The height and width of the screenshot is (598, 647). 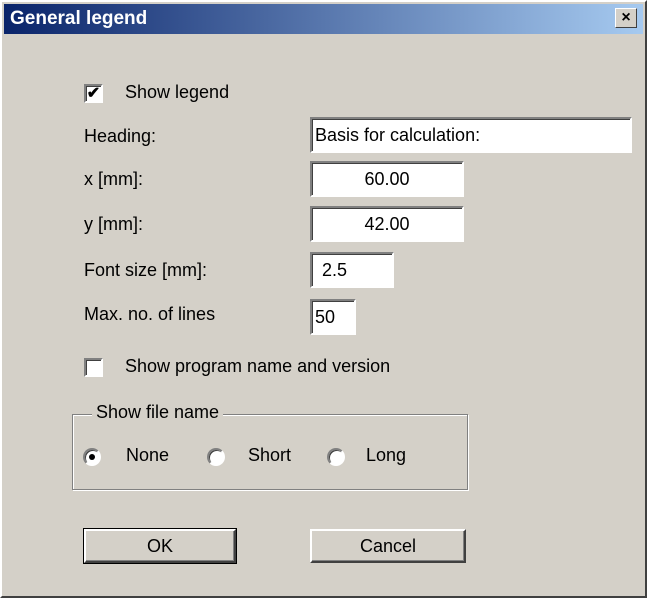 What do you see at coordinates (471, 135) in the screenshot?
I see `heading-input` at bounding box center [471, 135].